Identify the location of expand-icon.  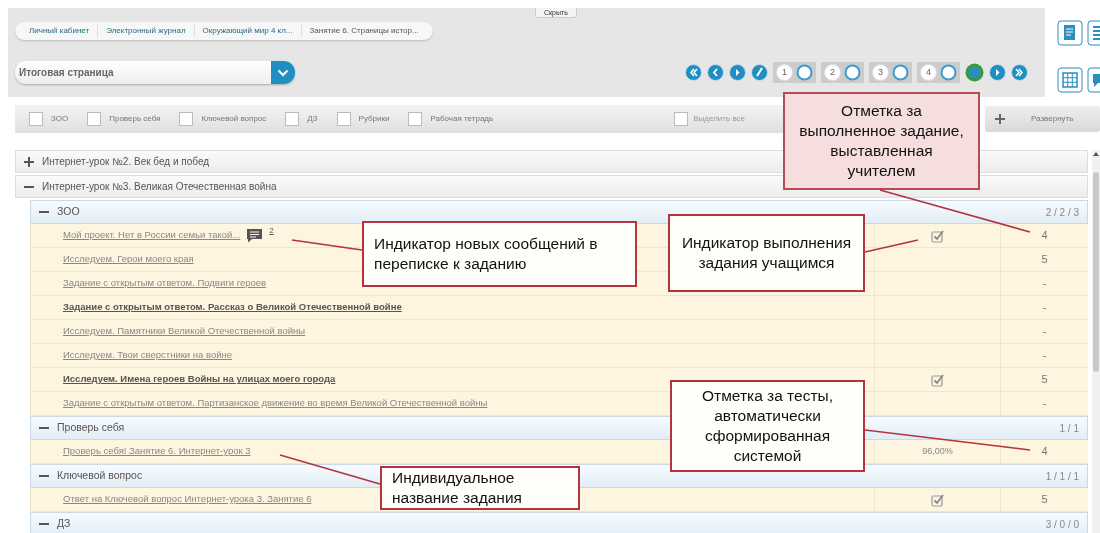
(29, 161).